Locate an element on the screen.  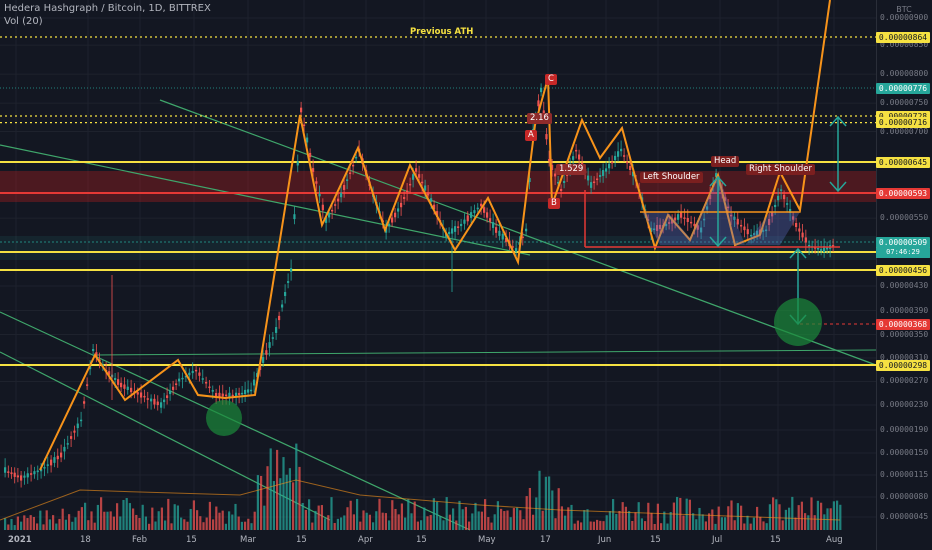
time-axis-label: Mar is located at coordinates (248, 540).